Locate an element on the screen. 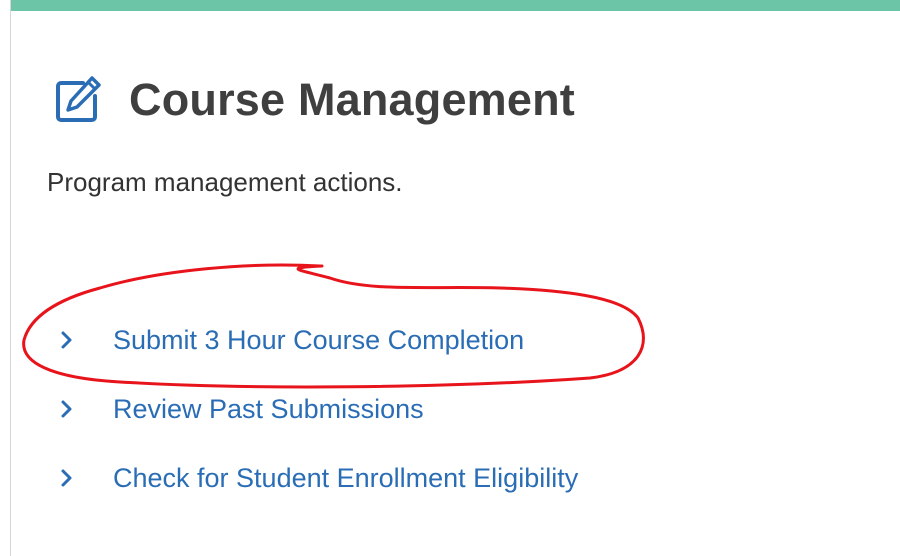 This screenshot has width=900, height=556. card-header: Course Management is located at coordinates (314, 100).